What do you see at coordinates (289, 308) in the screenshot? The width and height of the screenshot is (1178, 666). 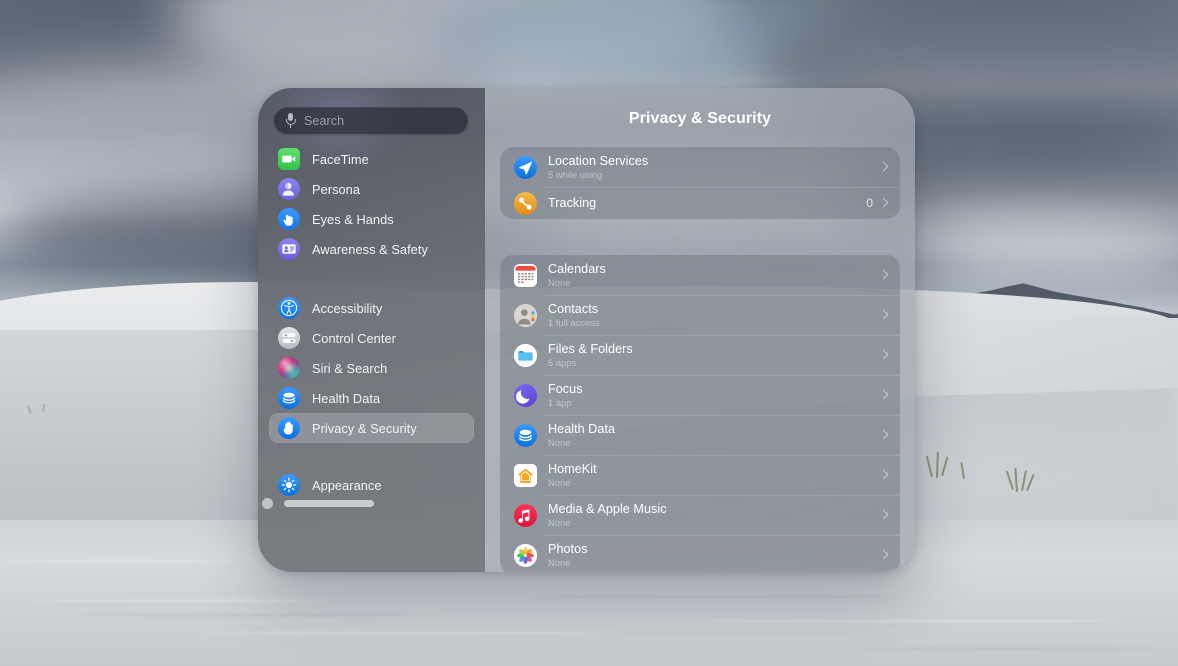 I see `accessibility-icon` at bounding box center [289, 308].